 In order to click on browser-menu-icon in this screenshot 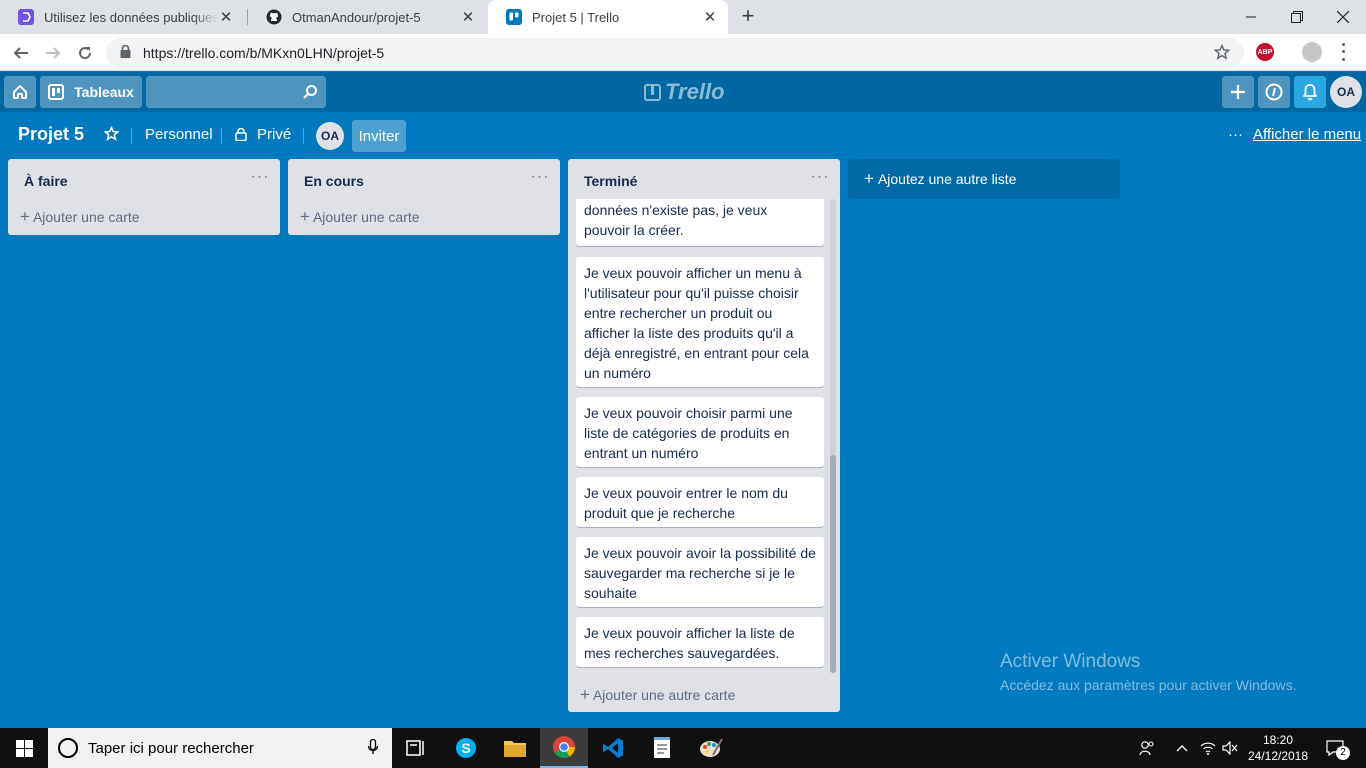, I will do `click(1343, 52)`.